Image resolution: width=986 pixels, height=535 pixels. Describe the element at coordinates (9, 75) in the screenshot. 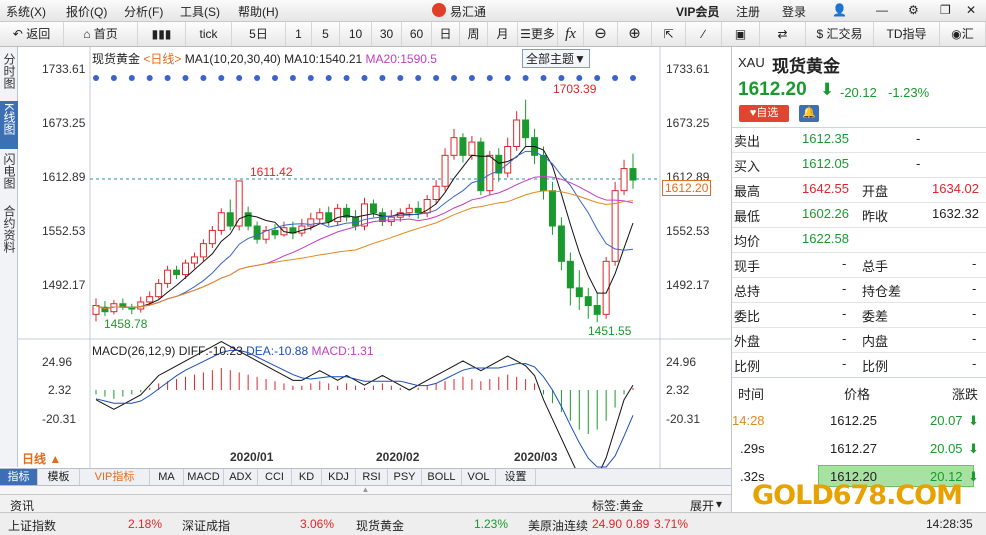

I see `tab-timeline: 分时图` at that location.